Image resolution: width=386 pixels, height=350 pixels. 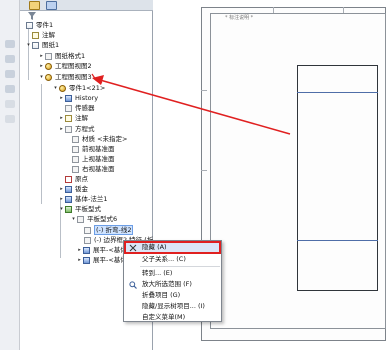 I want to click on menu-item-collapse: 折叠项目 (G), so click(x=172, y=295).